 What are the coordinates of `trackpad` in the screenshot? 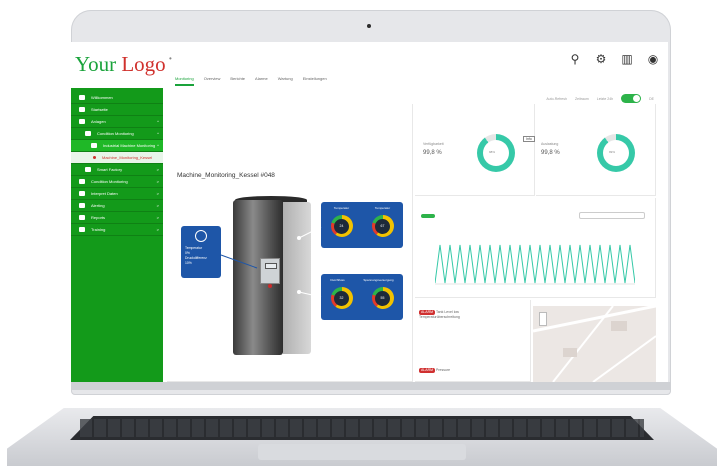 It's located at (362, 452).